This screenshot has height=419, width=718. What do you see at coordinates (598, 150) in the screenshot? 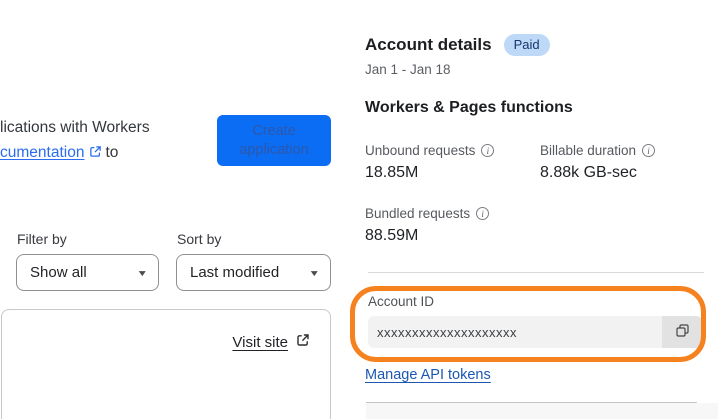
I see `stat-label: Billable duration i` at bounding box center [598, 150].